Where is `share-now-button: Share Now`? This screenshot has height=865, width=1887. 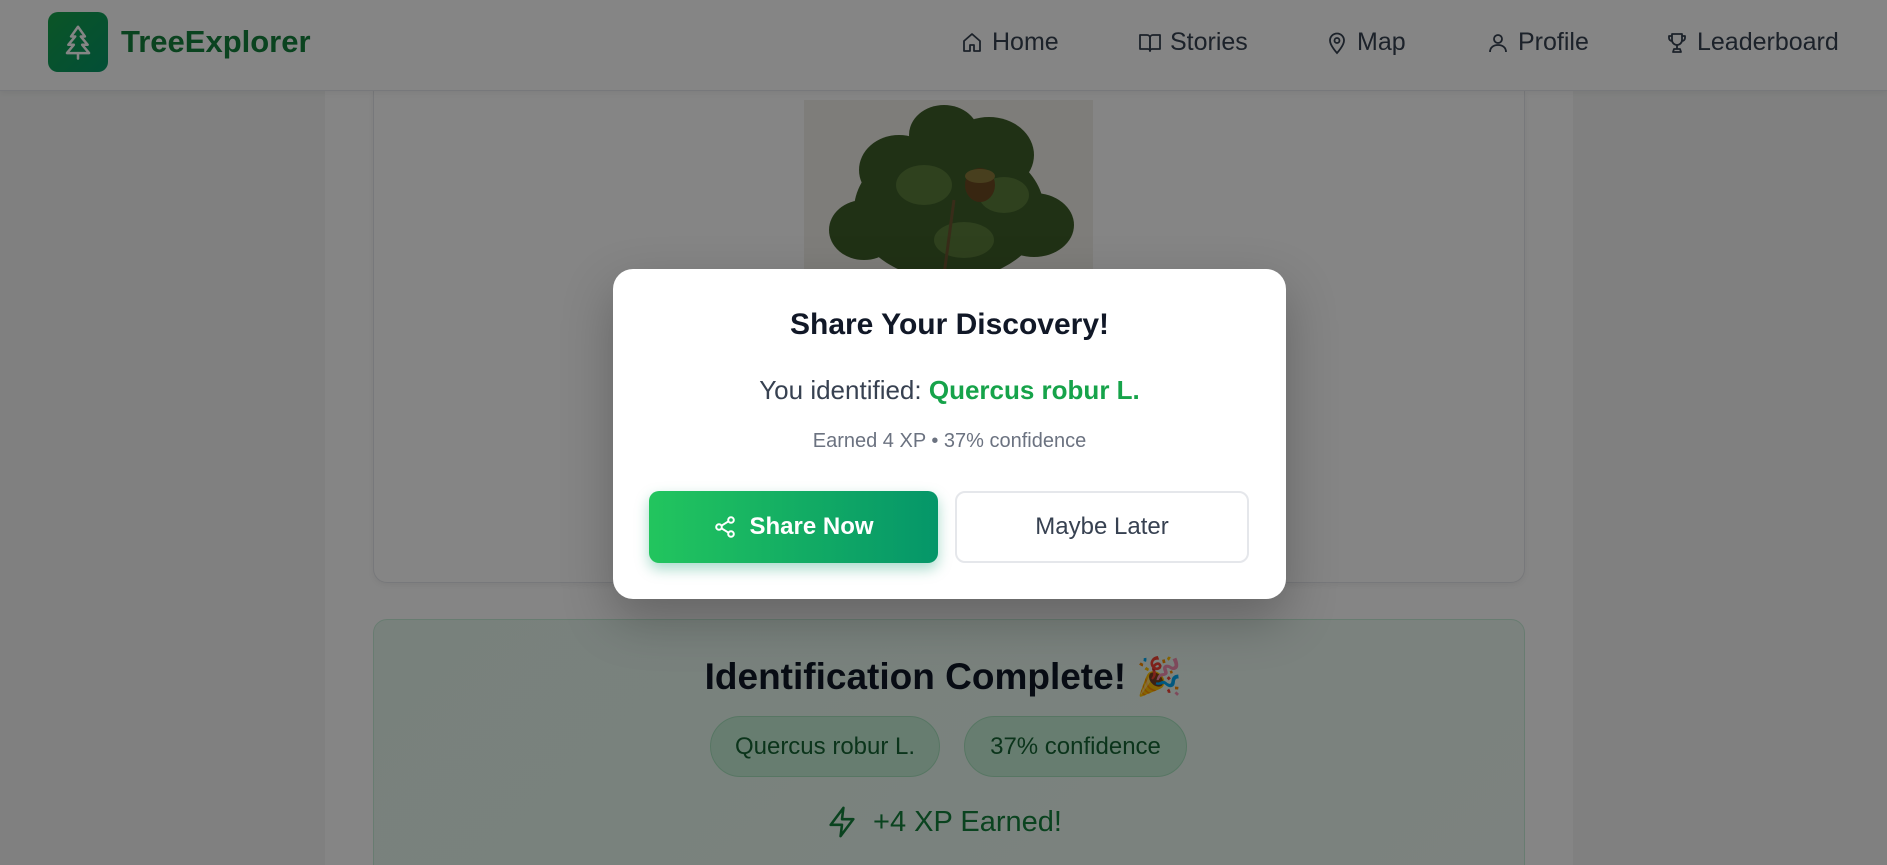 share-now-button: Share Now is located at coordinates (793, 527).